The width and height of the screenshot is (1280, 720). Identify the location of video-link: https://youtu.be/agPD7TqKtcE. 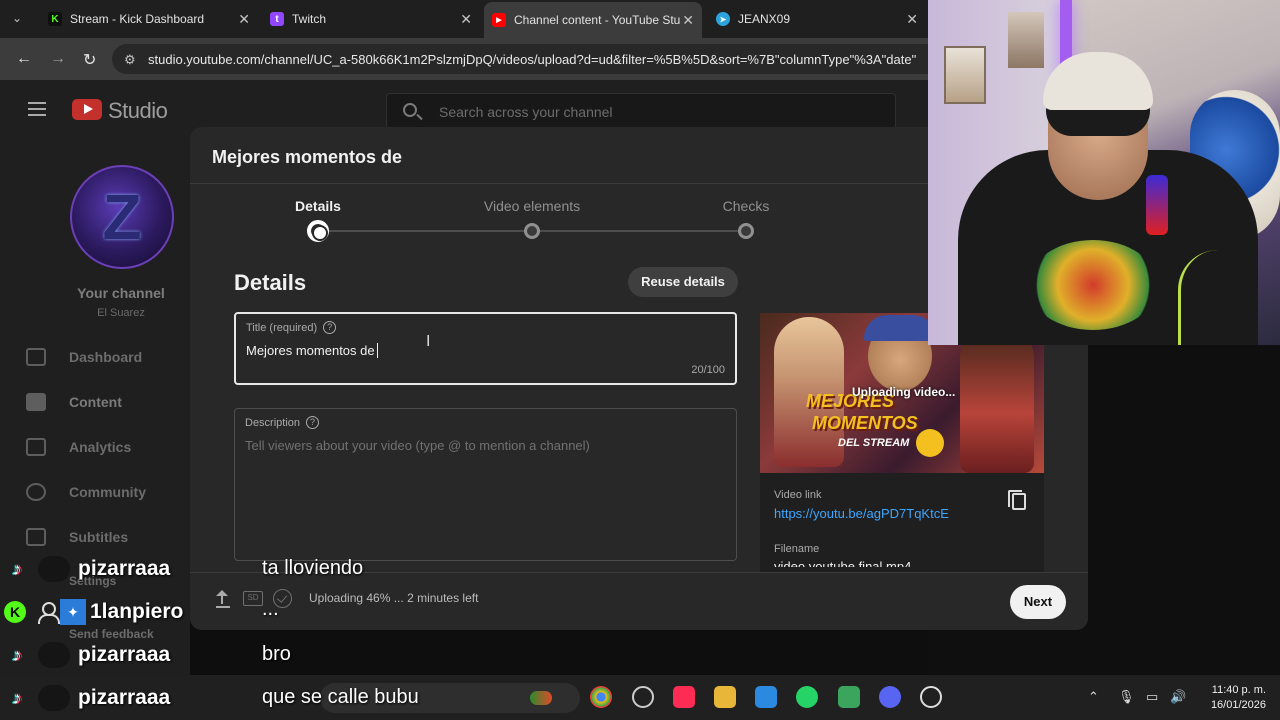
(861, 513).